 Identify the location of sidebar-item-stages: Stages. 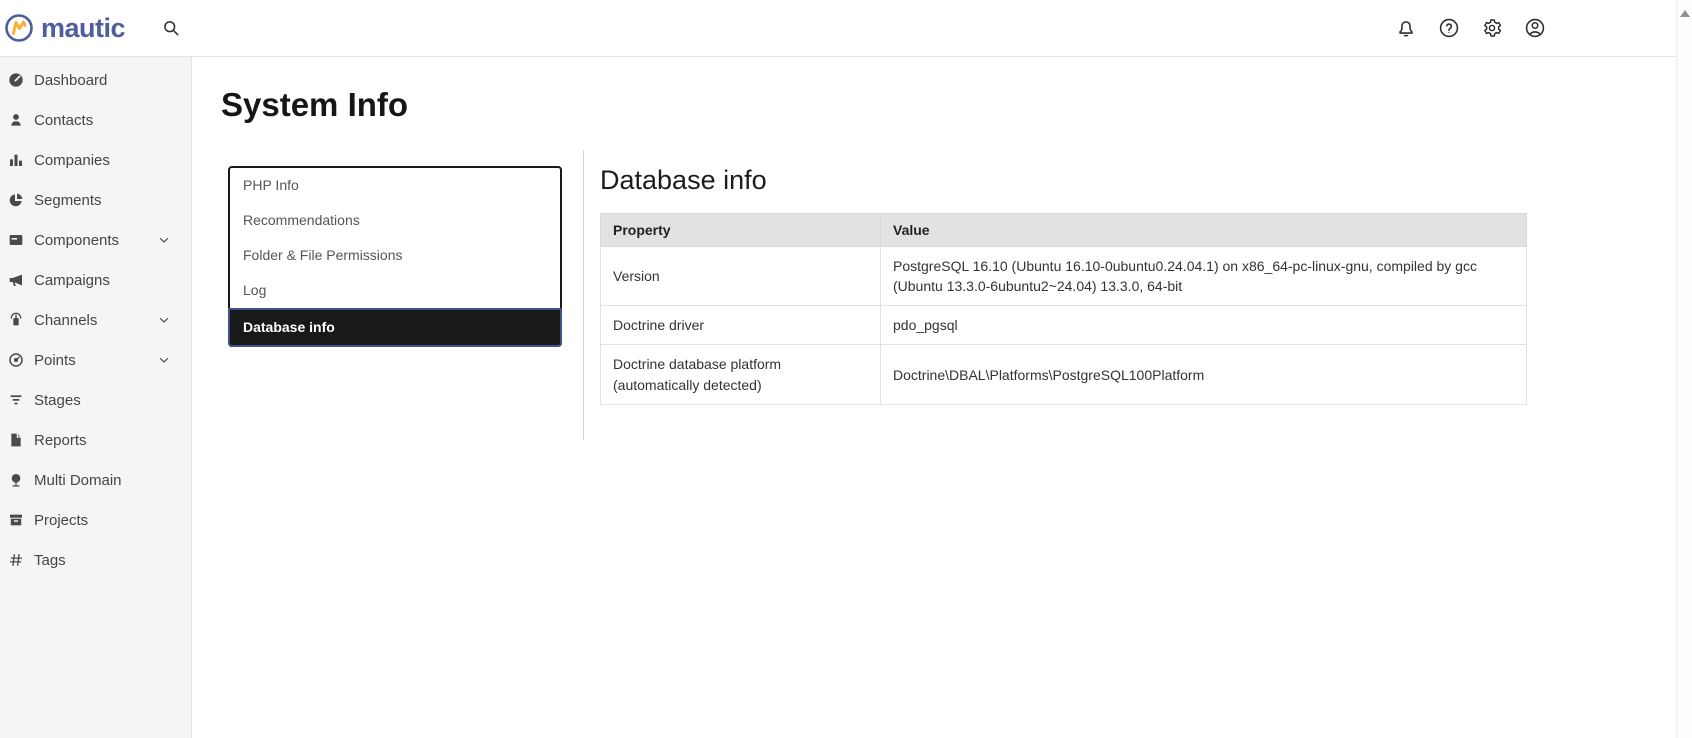
(95, 400).